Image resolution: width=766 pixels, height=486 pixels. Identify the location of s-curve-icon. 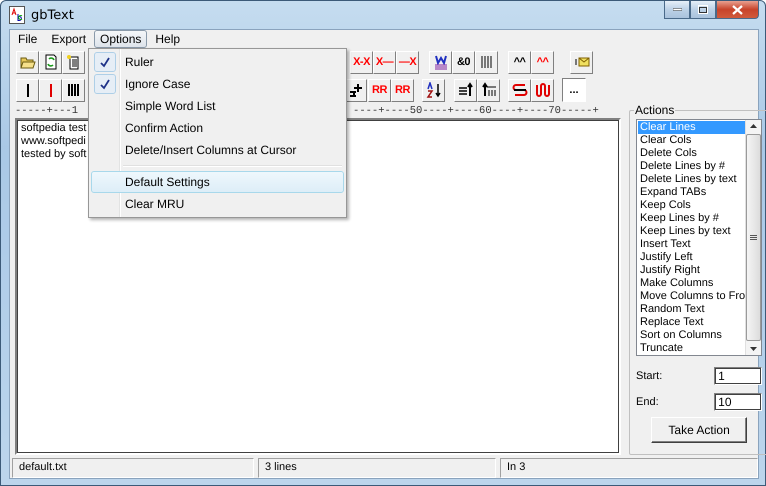
(520, 90).